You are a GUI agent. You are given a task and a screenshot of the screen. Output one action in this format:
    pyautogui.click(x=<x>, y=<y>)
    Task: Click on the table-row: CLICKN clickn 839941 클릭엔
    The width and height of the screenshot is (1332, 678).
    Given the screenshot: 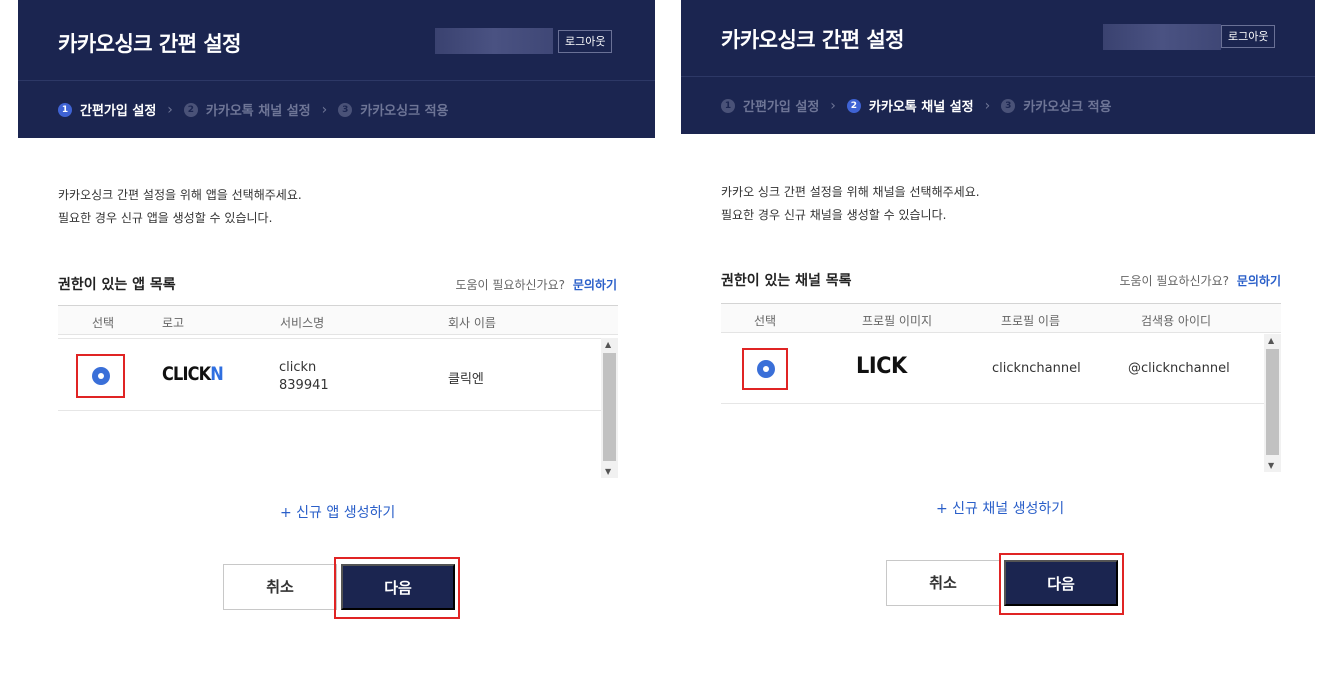 What is the action you would take?
    pyautogui.click(x=329, y=374)
    